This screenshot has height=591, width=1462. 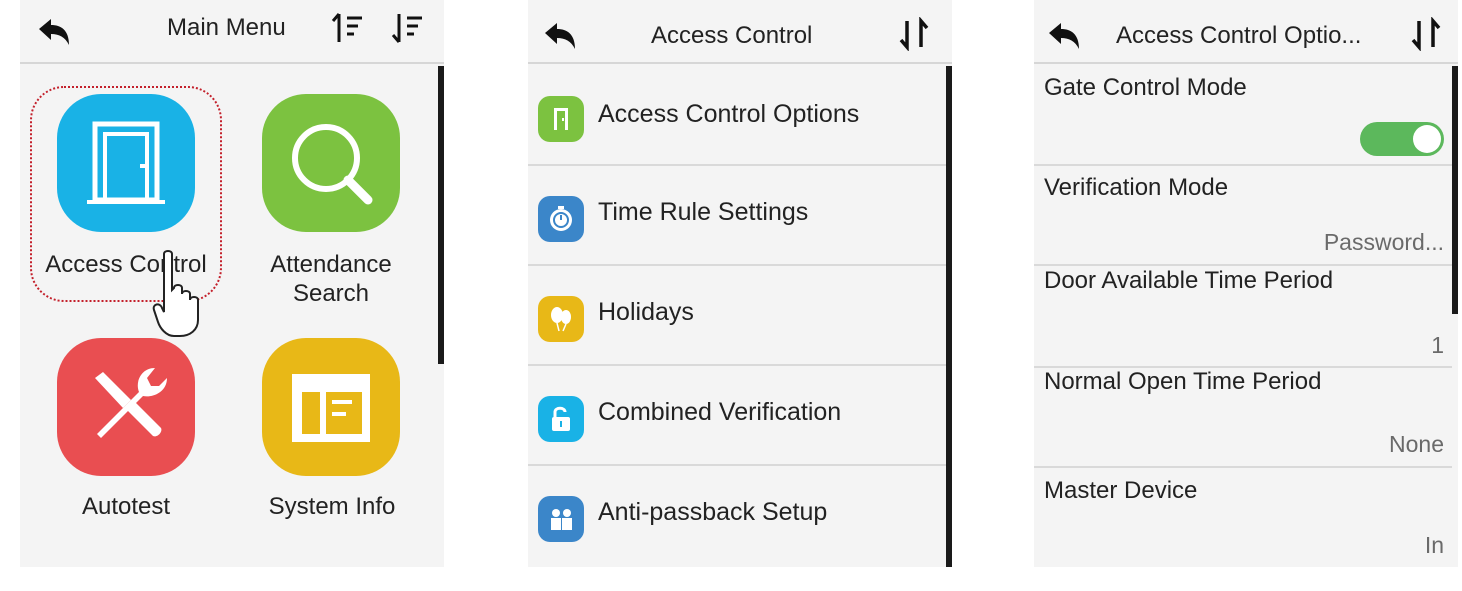 What do you see at coordinates (331, 279) in the screenshot?
I see `attendance-search-label: Attendance Search` at bounding box center [331, 279].